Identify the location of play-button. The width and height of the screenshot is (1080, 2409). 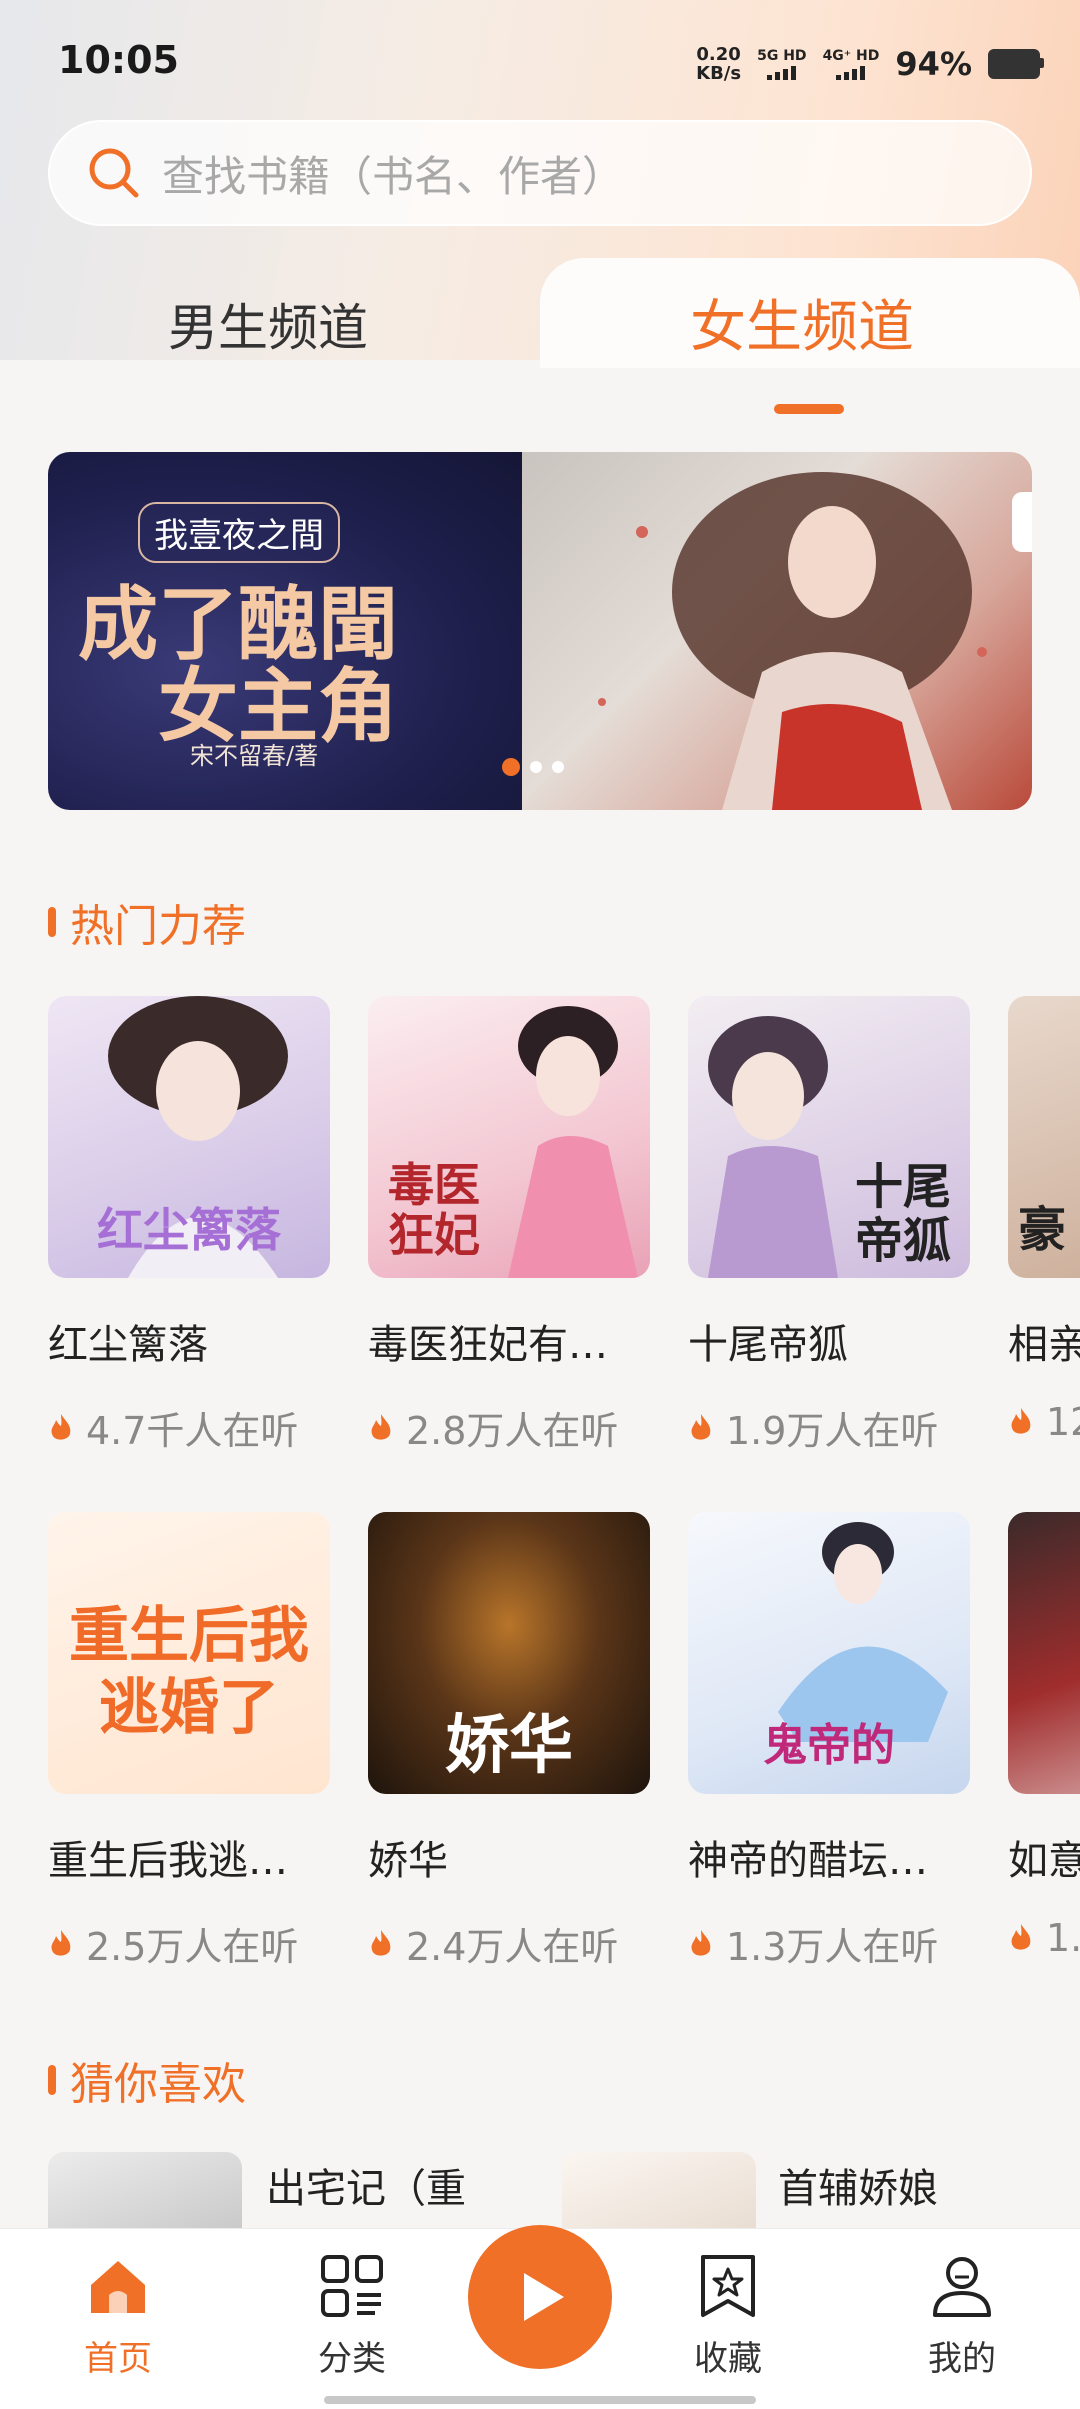
(540, 2297).